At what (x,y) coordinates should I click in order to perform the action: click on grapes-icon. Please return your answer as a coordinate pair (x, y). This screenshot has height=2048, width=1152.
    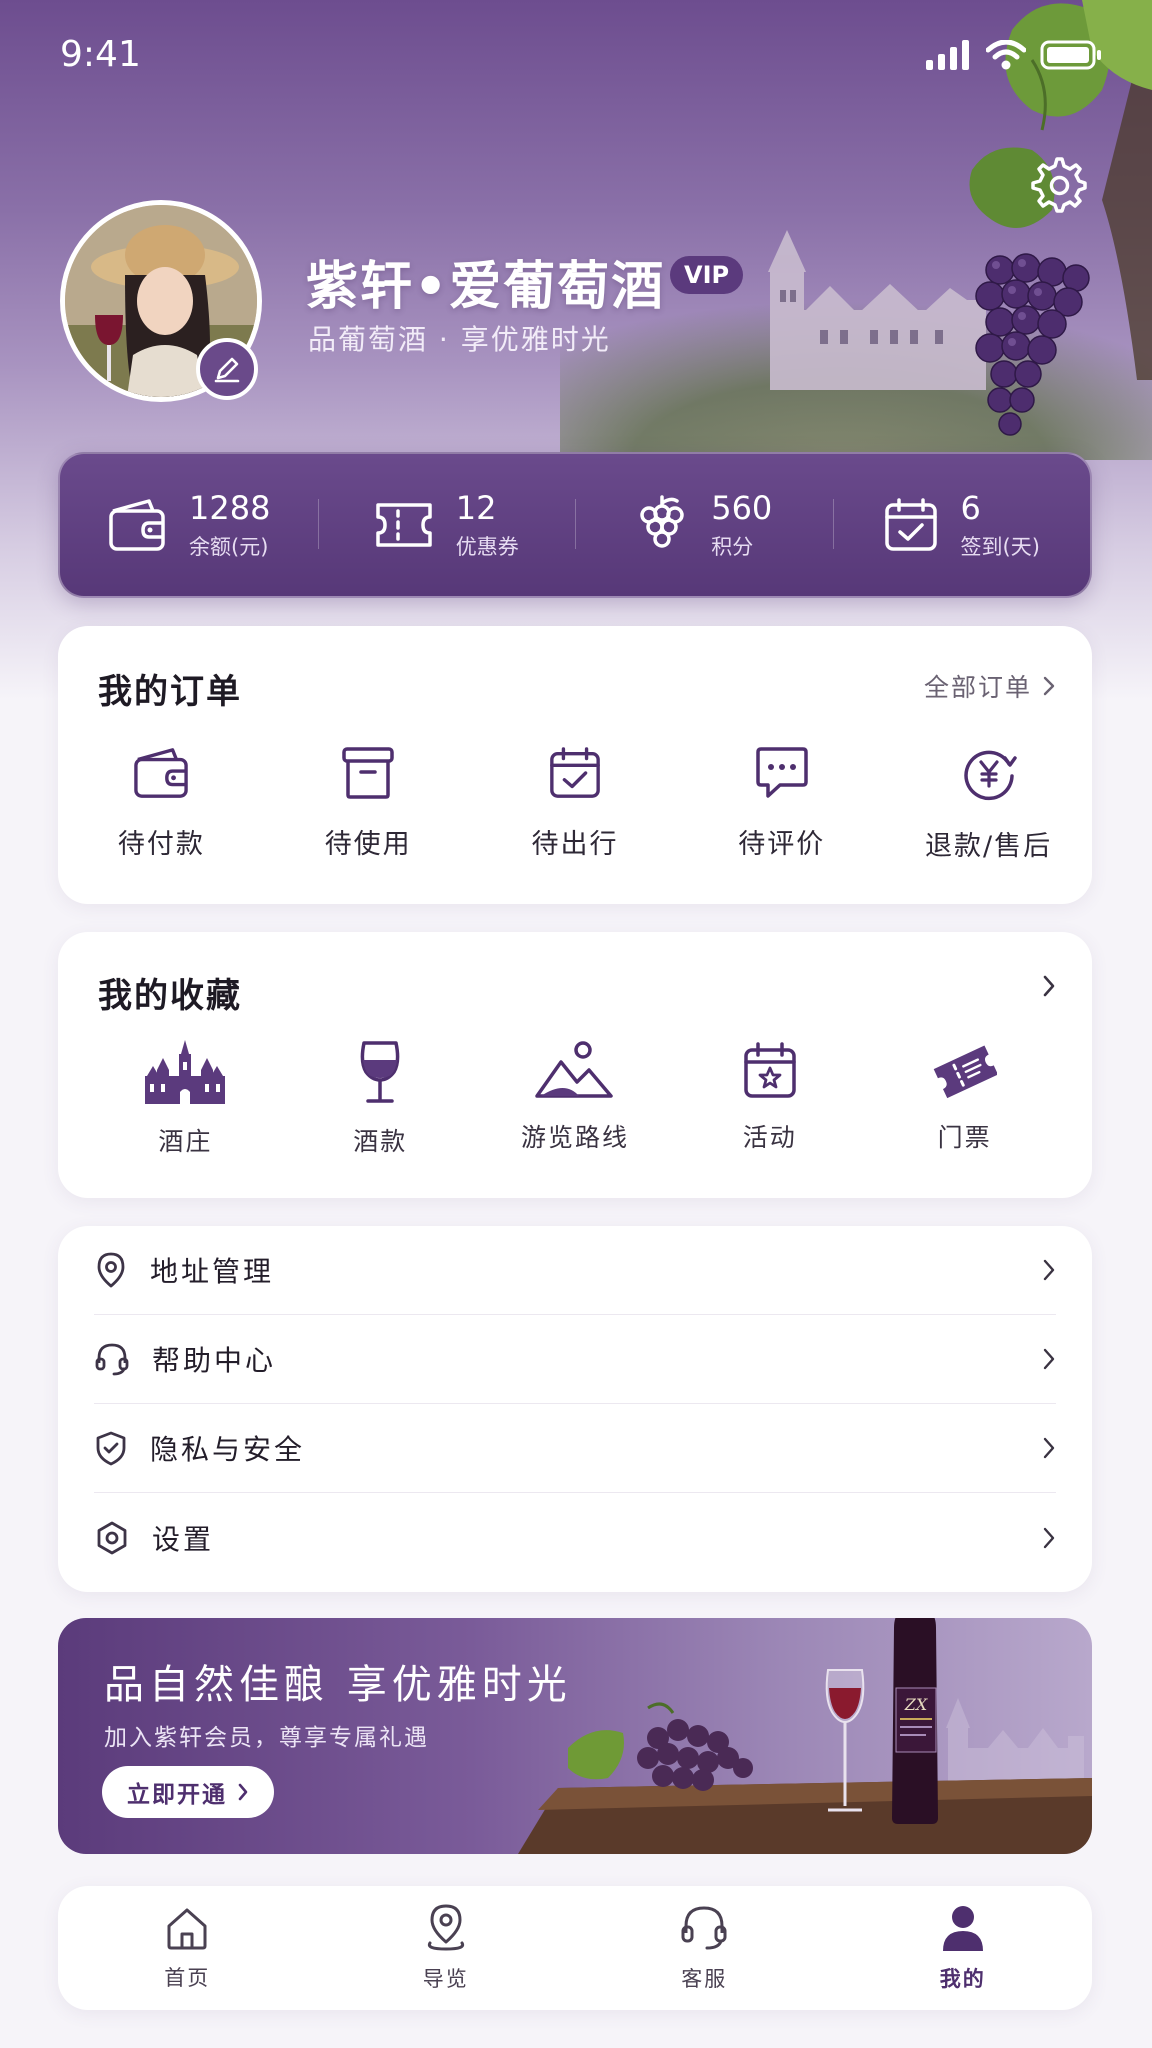
    Looking at the image, I should click on (662, 521).